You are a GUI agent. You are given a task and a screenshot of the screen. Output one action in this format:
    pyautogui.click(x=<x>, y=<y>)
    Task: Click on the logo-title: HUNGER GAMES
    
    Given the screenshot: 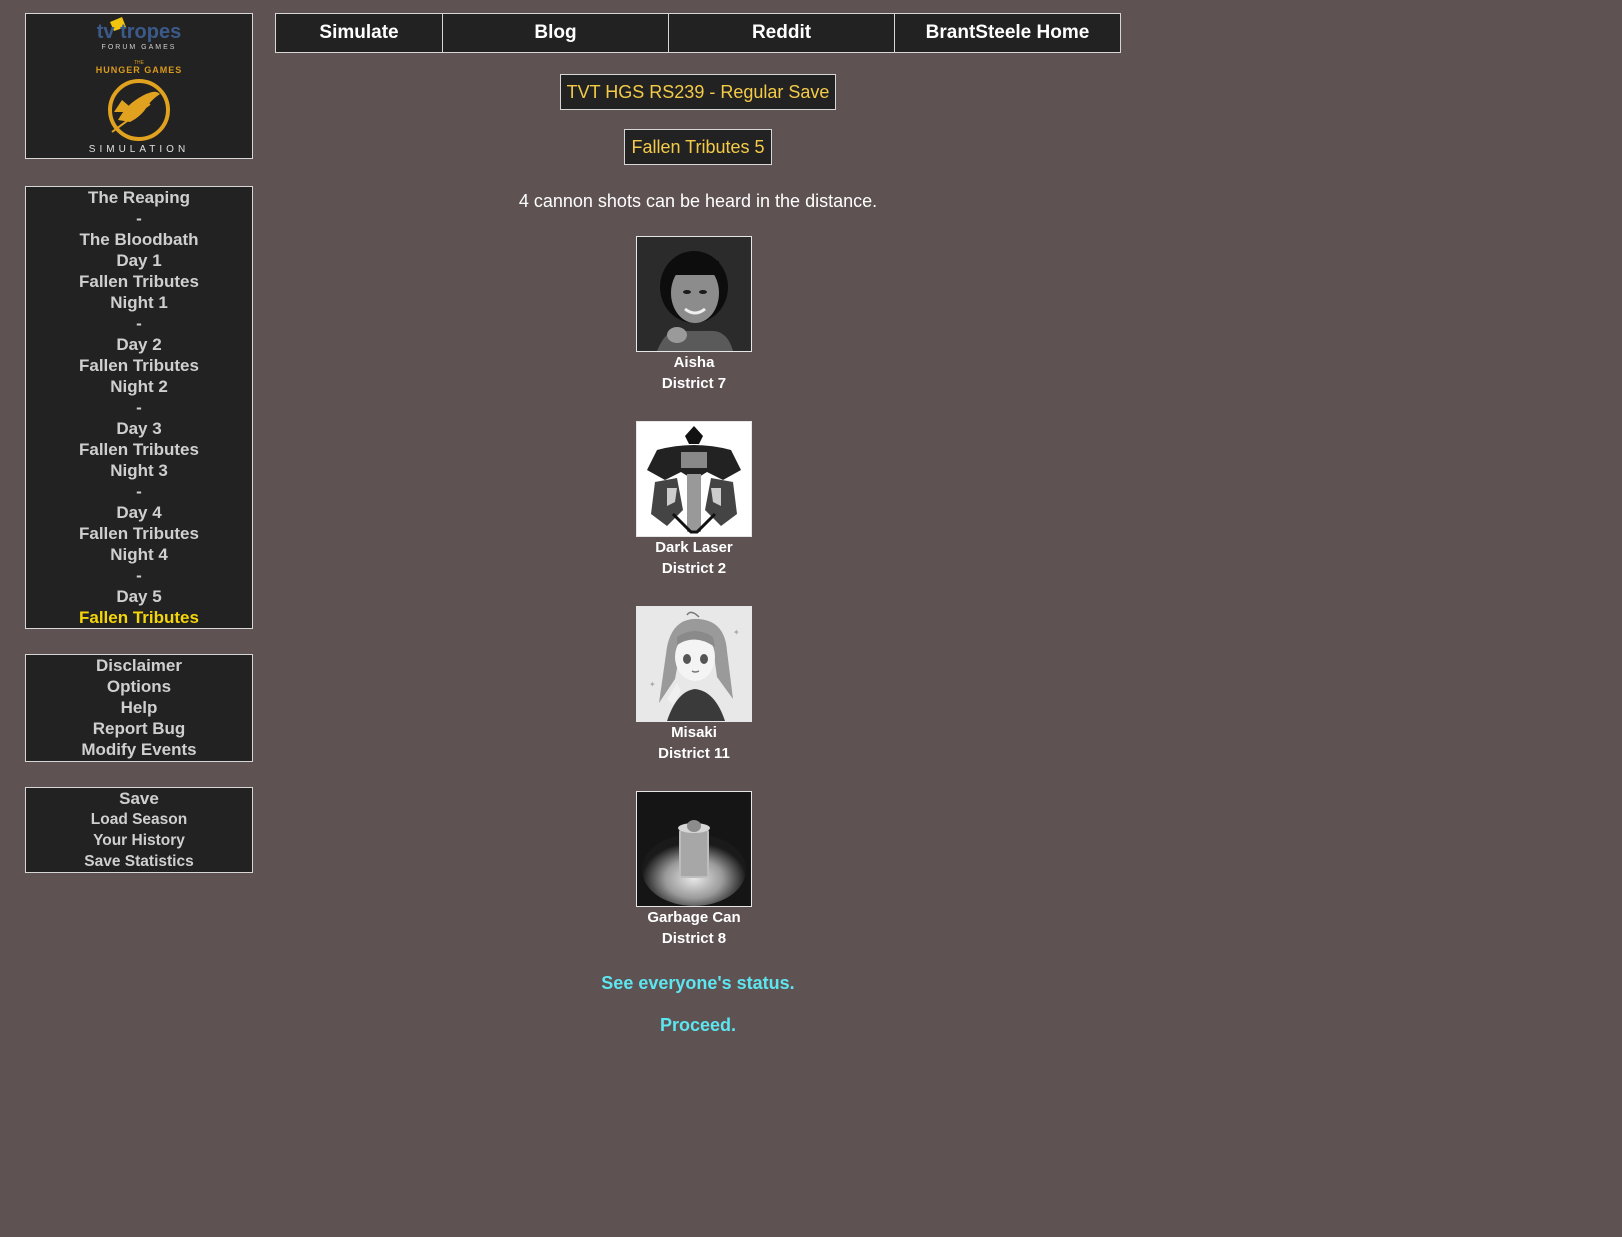 What is the action you would take?
    pyautogui.click(x=139, y=70)
    